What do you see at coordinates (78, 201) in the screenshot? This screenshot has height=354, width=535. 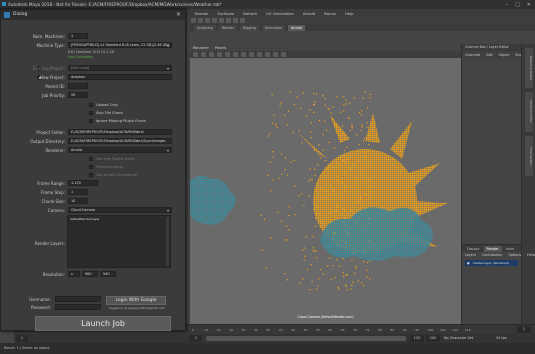 I see `chunk-size-field: 10` at bounding box center [78, 201].